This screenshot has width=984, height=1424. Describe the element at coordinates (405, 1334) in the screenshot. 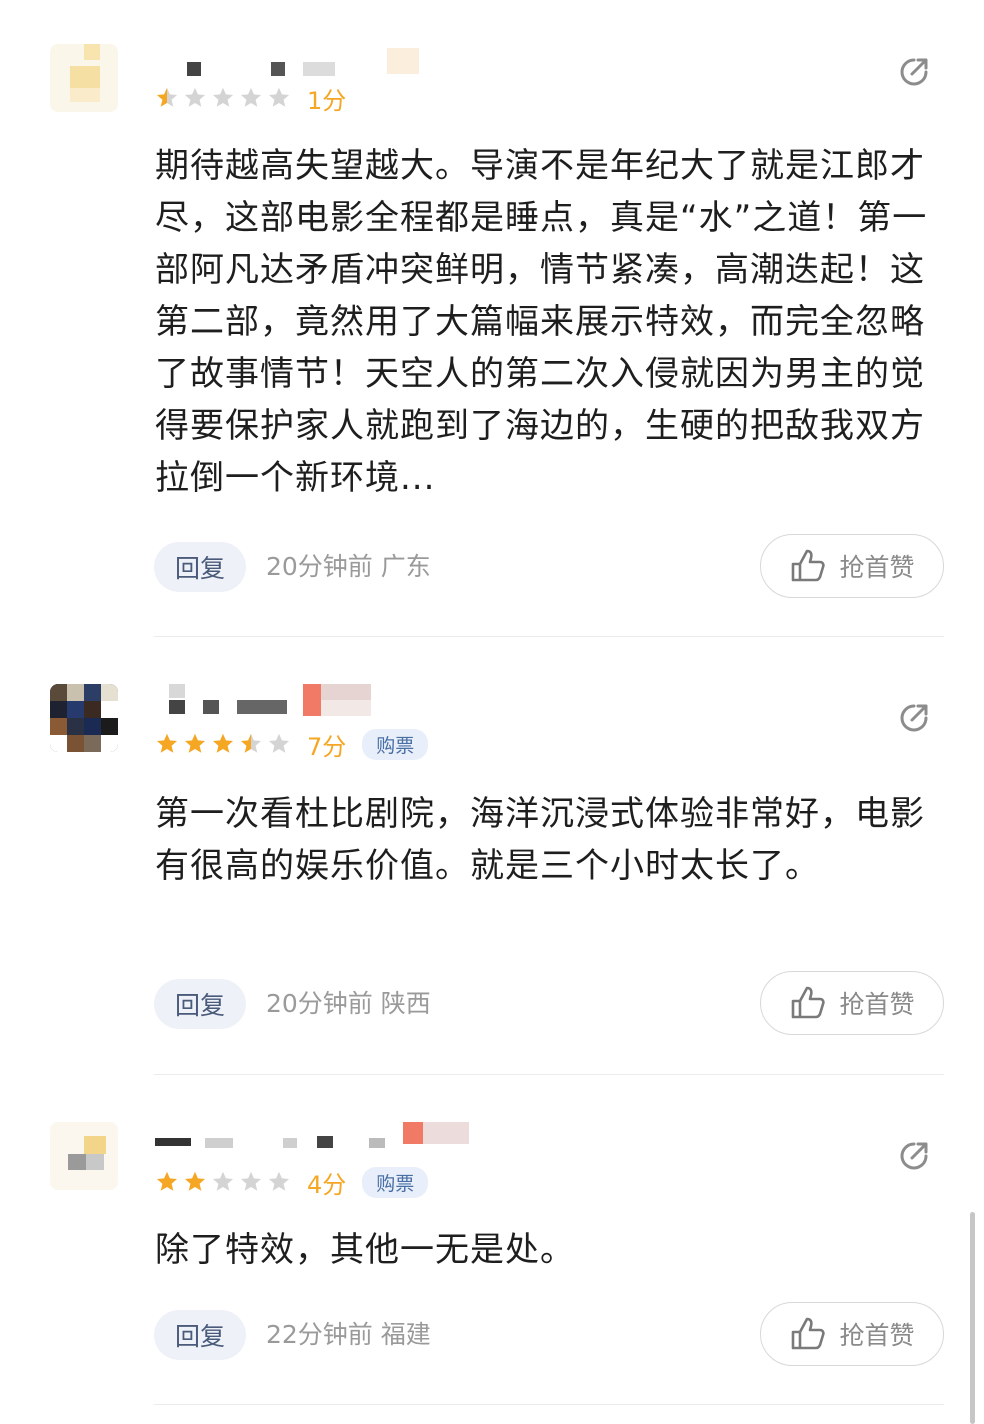

I see `region: 福建` at that location.